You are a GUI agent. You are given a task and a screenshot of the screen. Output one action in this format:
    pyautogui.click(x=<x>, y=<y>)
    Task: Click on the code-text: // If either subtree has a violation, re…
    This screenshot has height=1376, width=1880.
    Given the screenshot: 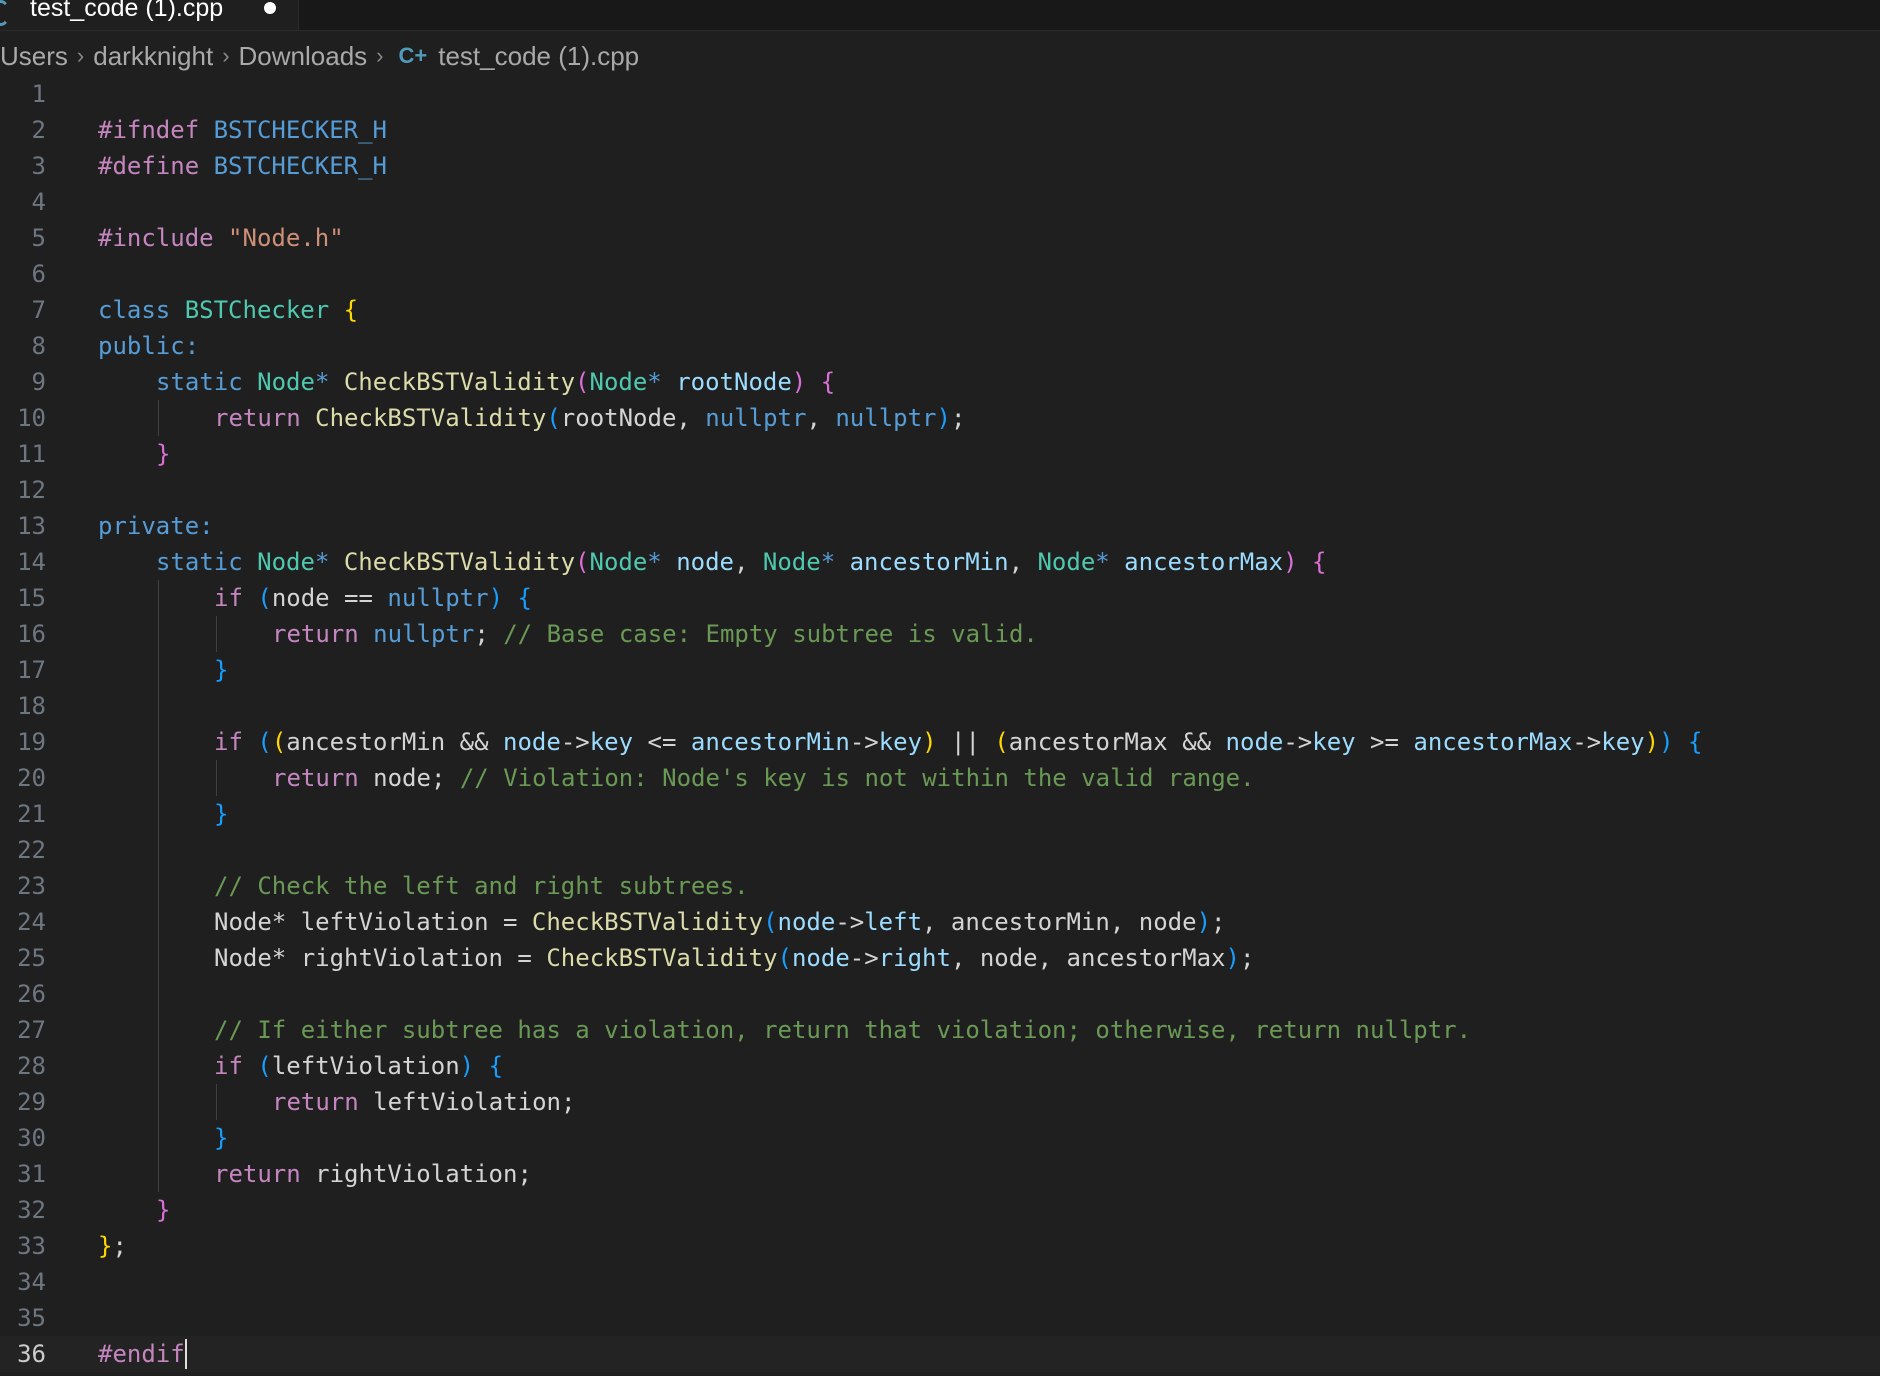 What is the action you would take?
    pyautogui.click(x=842, y=1030)
    